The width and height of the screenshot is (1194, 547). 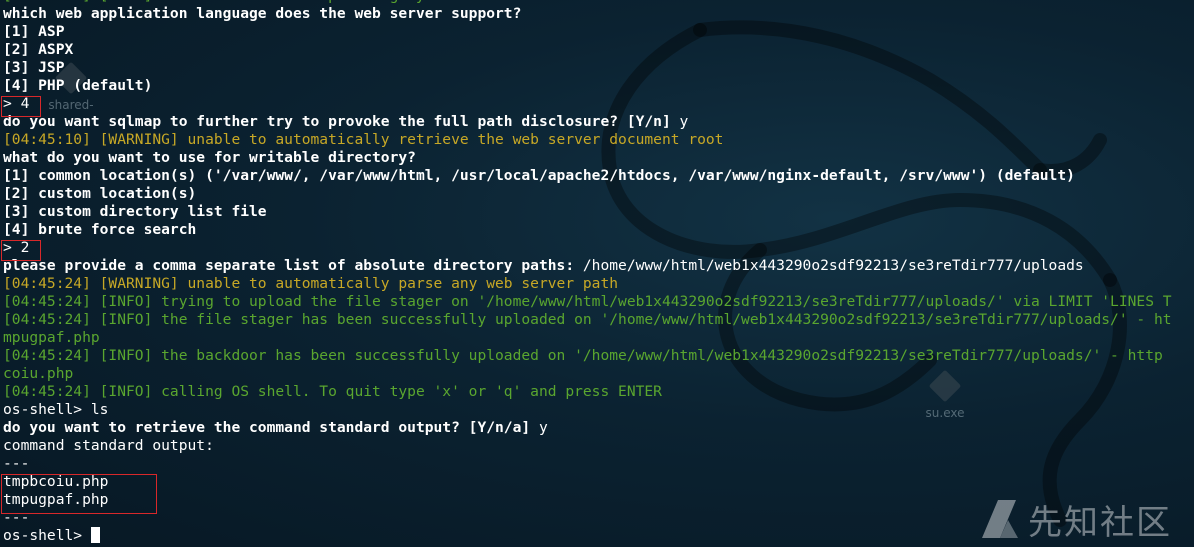 I want to click on terminal-text: [3] custom directory list file, so click(x=135, y=211).